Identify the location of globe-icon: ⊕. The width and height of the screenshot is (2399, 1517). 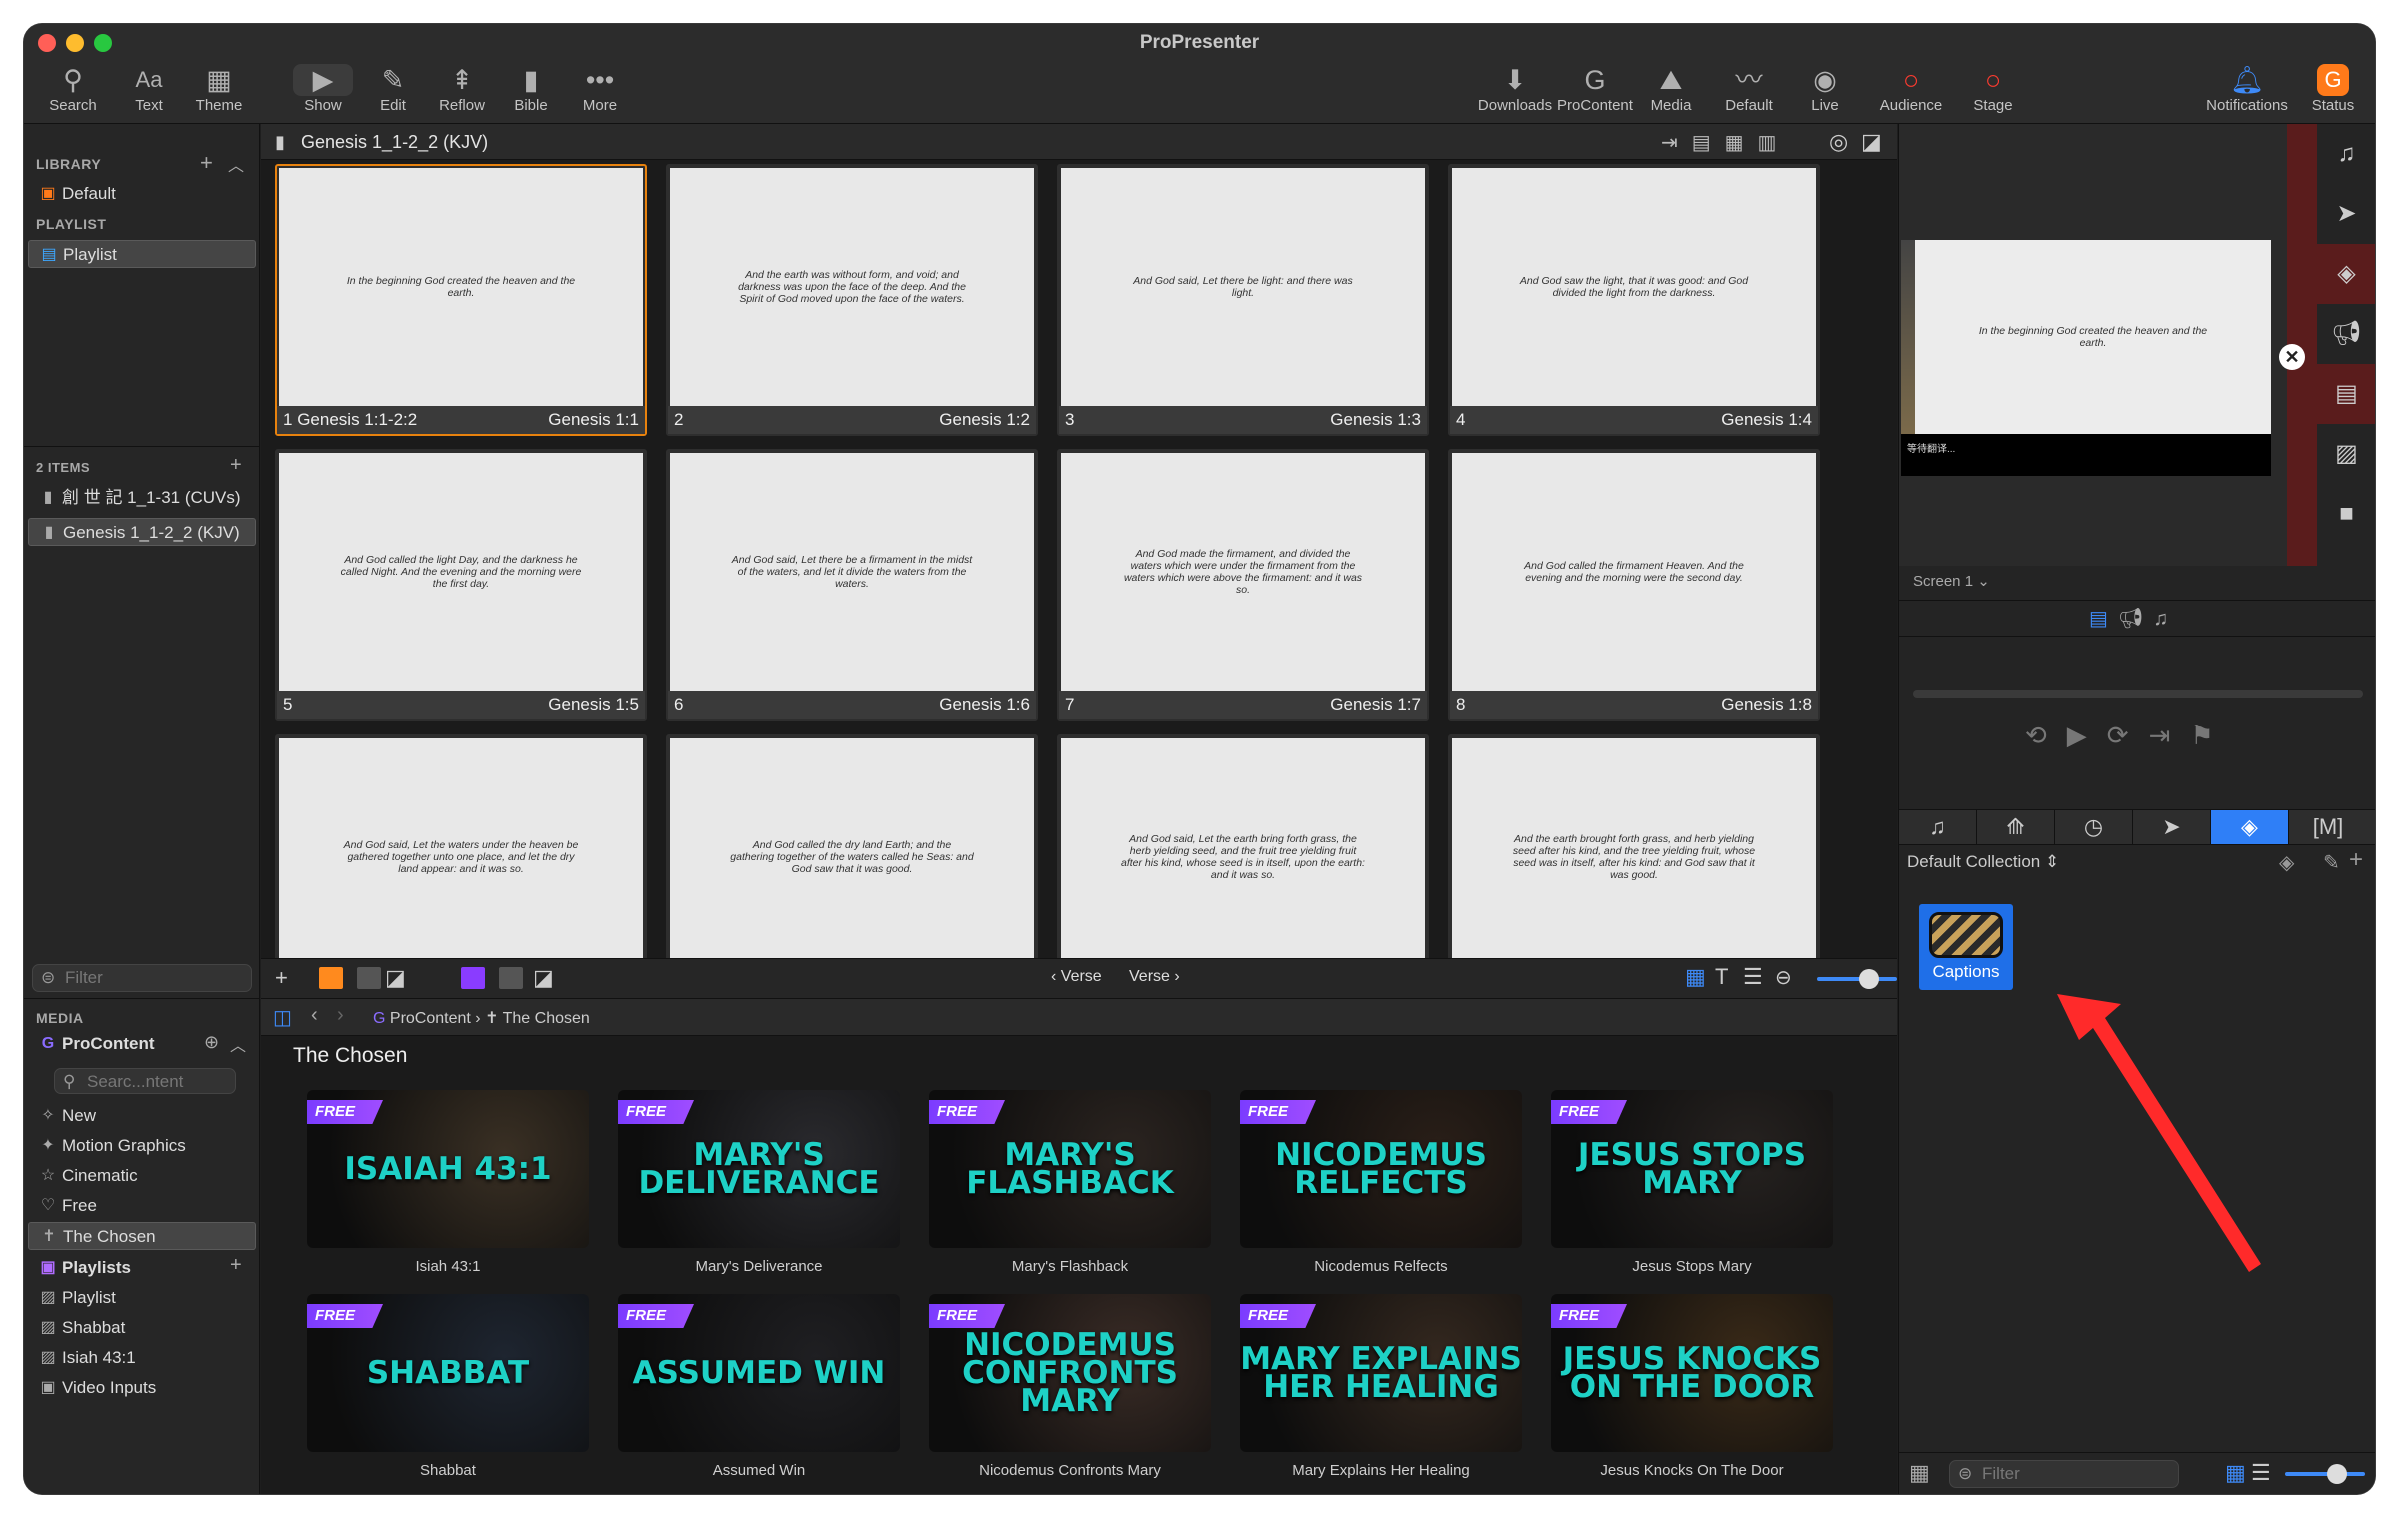
(211, 1042).